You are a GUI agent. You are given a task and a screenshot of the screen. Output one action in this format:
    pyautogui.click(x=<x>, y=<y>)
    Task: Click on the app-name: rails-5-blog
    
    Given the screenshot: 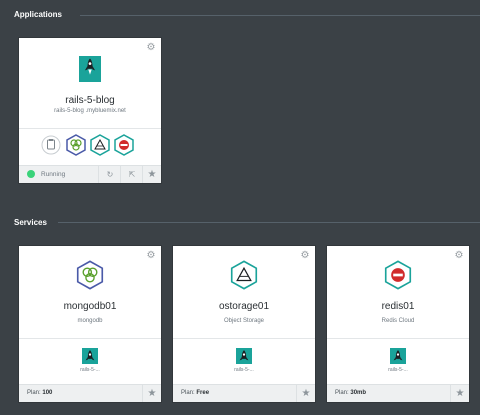 What is the action you would take?
    pyautogui.click(x=90, y=100)
    